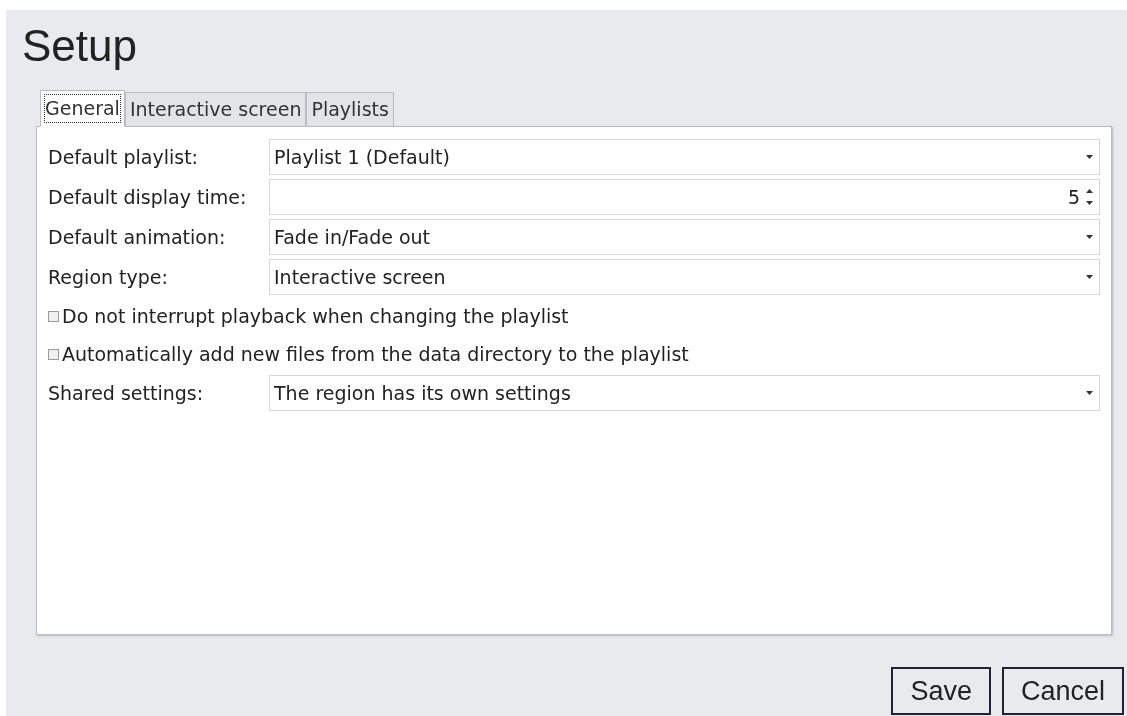 The height and width of the screenshot is (716, 1127). Describe the element at coordinates (684, 197) in the screenshot. I see `number-spinner: 5` at that location.